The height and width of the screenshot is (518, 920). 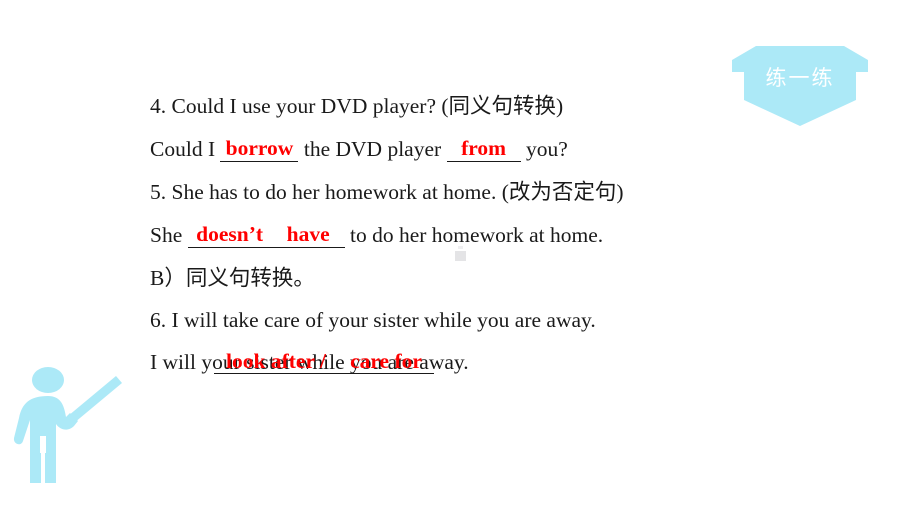 I want to click on answer-5-post: to do her homework at home., so click(x=474, y=235).